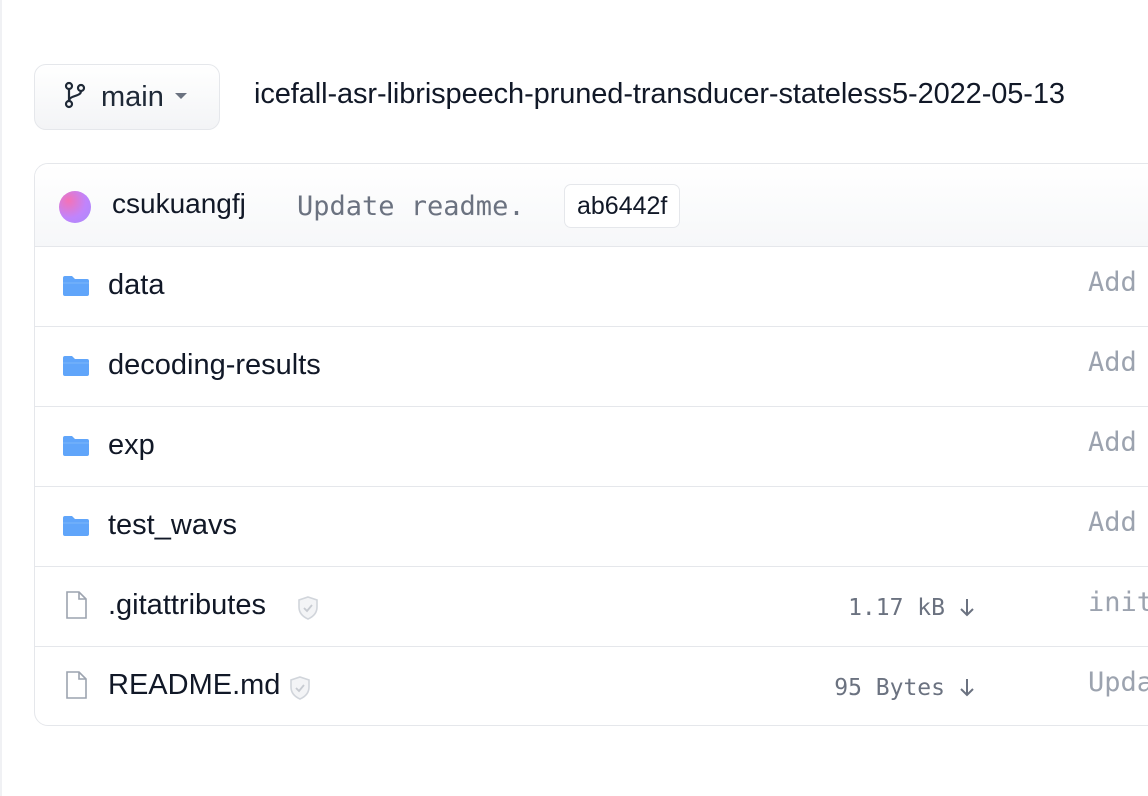 Image resolution: width=1148 pixels, height=796 pixels. Describe the element at coordinates (896, 608) in the screenshot. I see `file-size: 1.17 kB` at that location.